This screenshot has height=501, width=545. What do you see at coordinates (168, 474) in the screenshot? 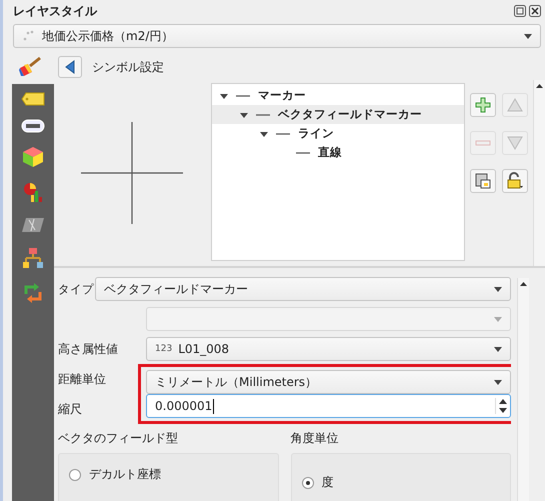
I see `radio-option: デカルト座標` at bounding box center [168, 474].